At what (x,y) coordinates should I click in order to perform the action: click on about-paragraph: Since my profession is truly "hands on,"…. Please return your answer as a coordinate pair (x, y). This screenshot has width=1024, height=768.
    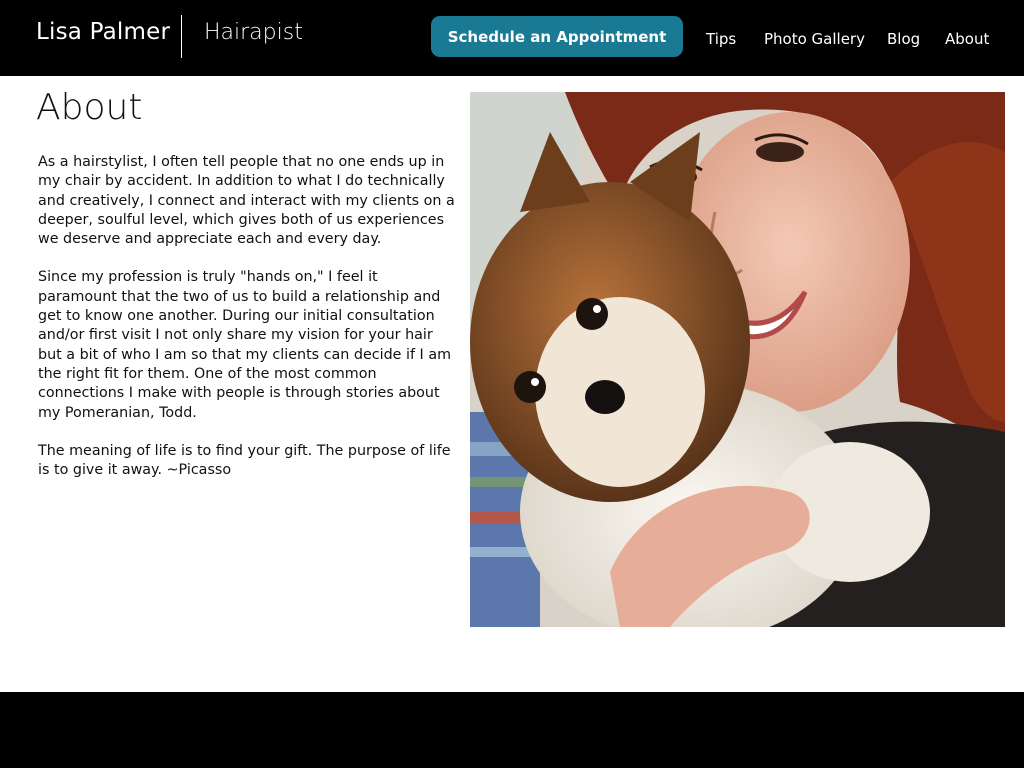
    Looking at the image, I should click on (245, 345).